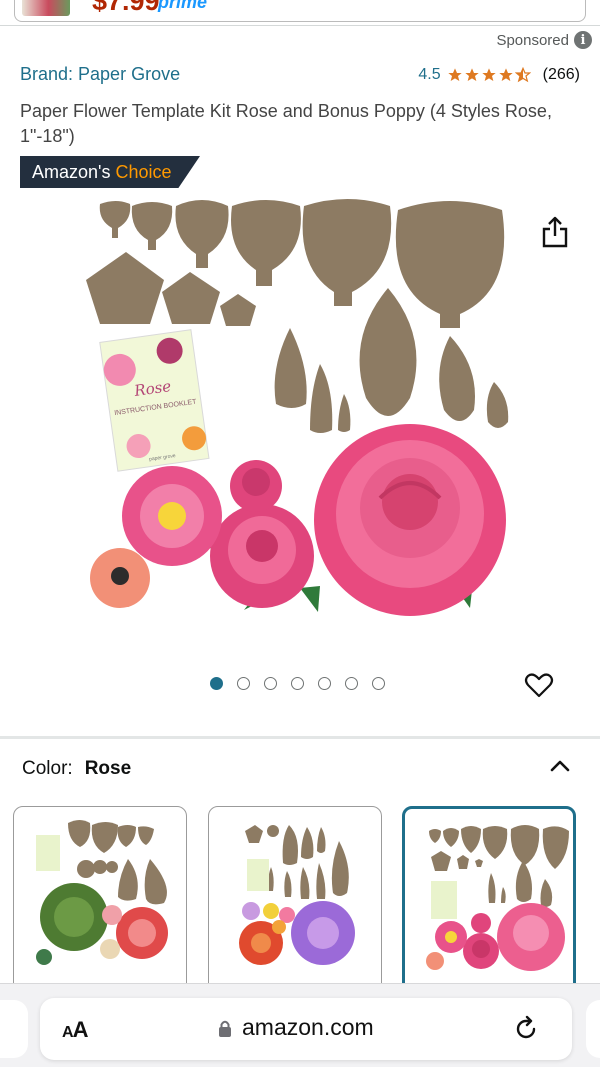  I want to click on reader-settings-button: AA, so click(75, 1030).